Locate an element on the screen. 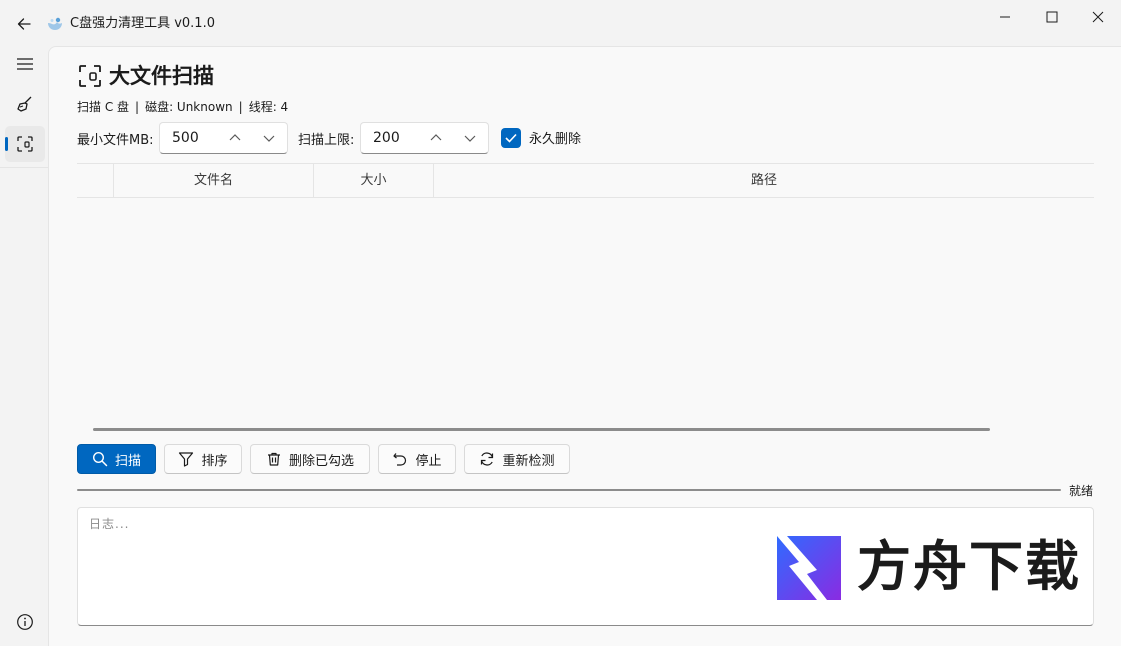 This screenshot has width=1121, height=646. scan-button-label: 扫描 is located at coordinates (127, 461).